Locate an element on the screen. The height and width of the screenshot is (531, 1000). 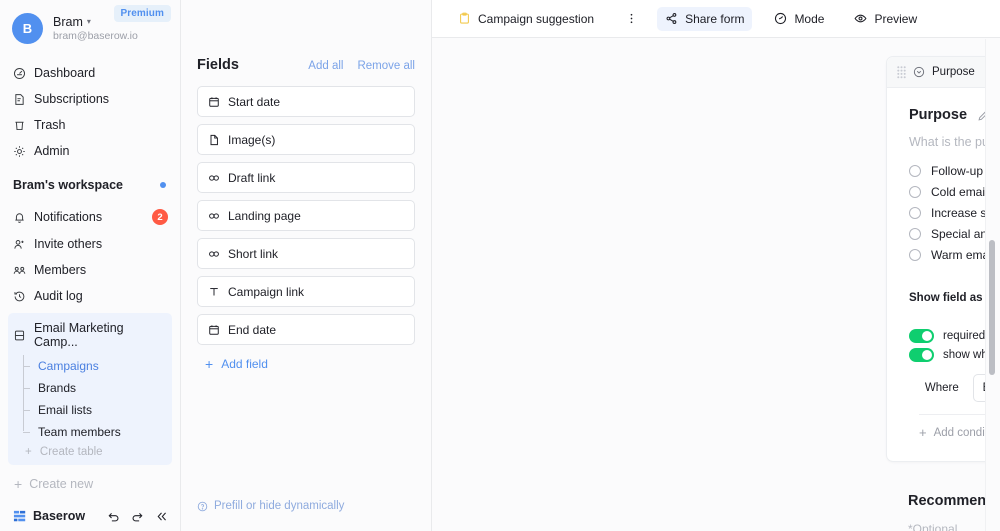
conditions-toggle is located at coordinates (921, 355).